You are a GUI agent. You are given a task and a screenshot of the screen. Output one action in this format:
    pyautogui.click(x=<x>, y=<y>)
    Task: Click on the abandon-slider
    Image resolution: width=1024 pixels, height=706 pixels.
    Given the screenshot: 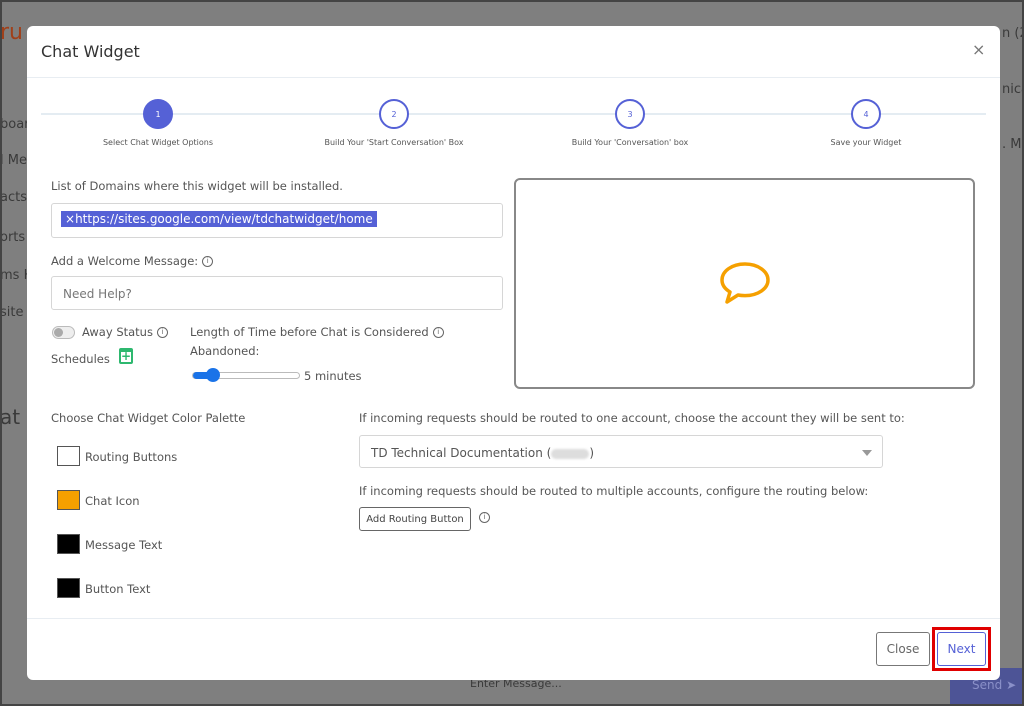 What is the action you would take?
    pyautogui.click(x=246, y=375)
    